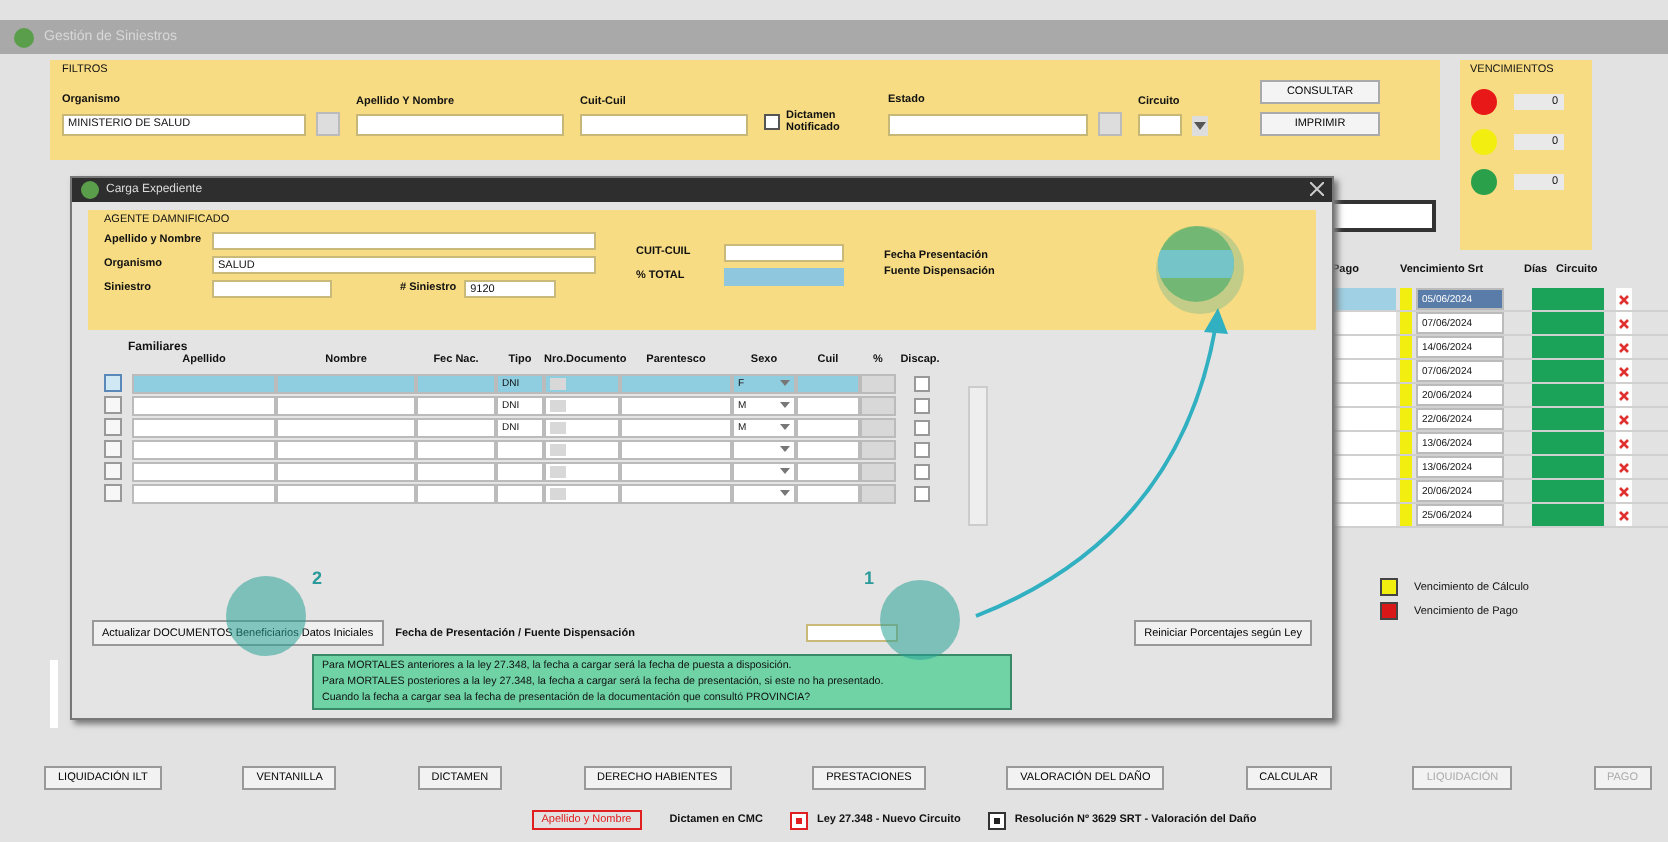 The width and height of the screenshot is (1668, 842). I want to click on scrollbar, so click(978, 456).